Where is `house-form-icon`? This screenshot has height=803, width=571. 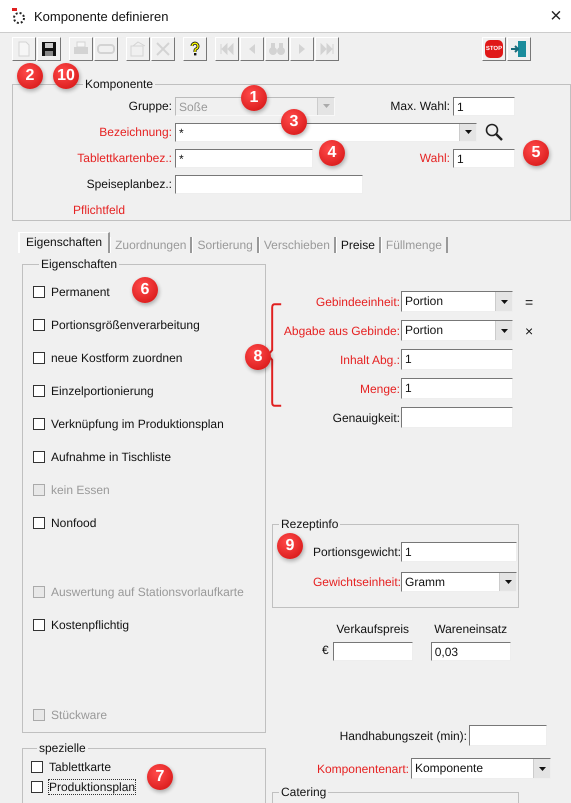
house-form-icon is located at coordinates (138, 49).